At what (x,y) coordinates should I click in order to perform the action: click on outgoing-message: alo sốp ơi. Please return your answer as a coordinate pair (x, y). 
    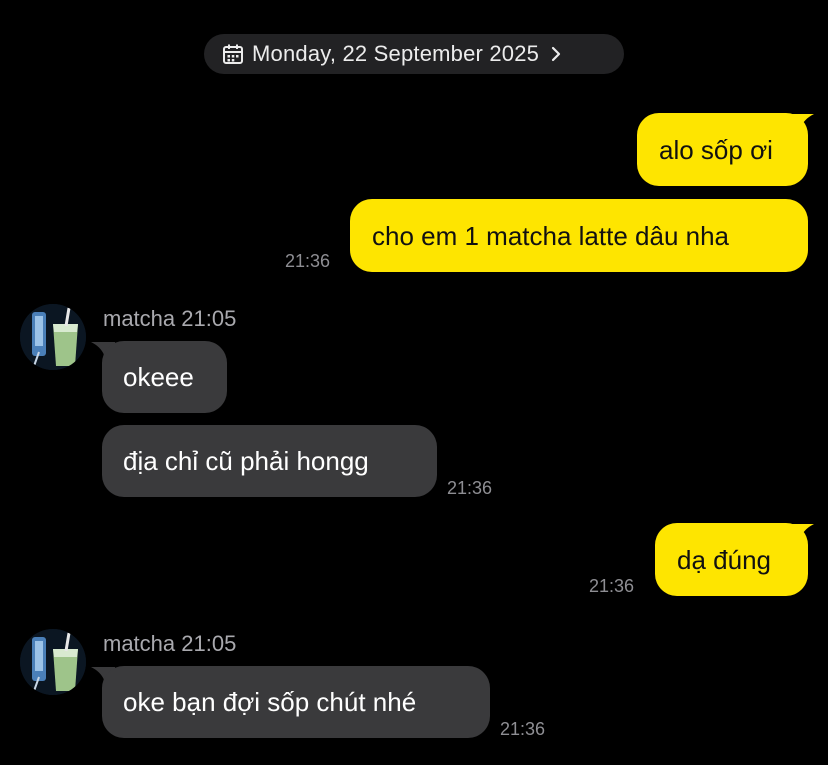
    Looking at the image, I should click on (722, 149).